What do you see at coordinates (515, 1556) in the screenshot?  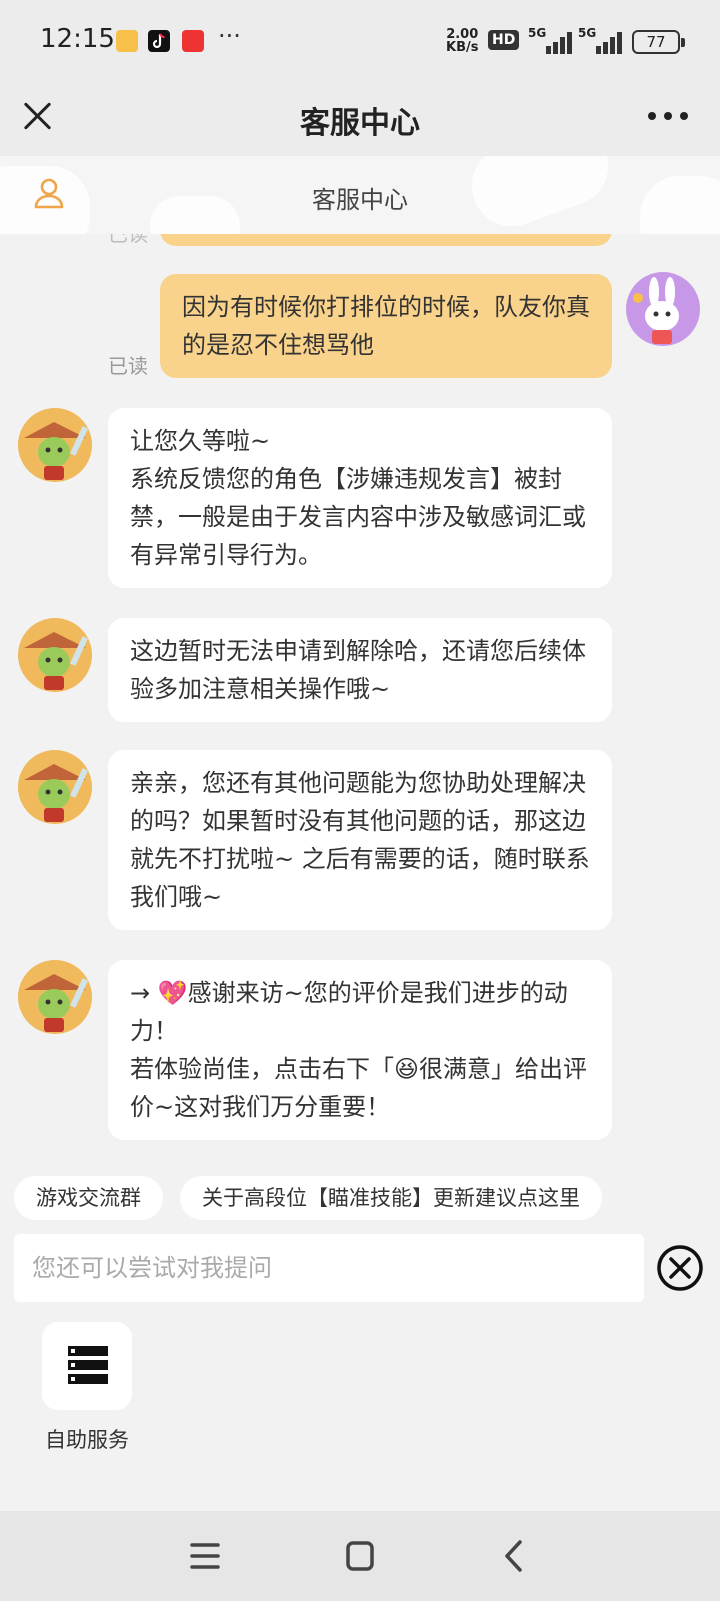 I see `back-icon` at bounding box center [515, 1556].